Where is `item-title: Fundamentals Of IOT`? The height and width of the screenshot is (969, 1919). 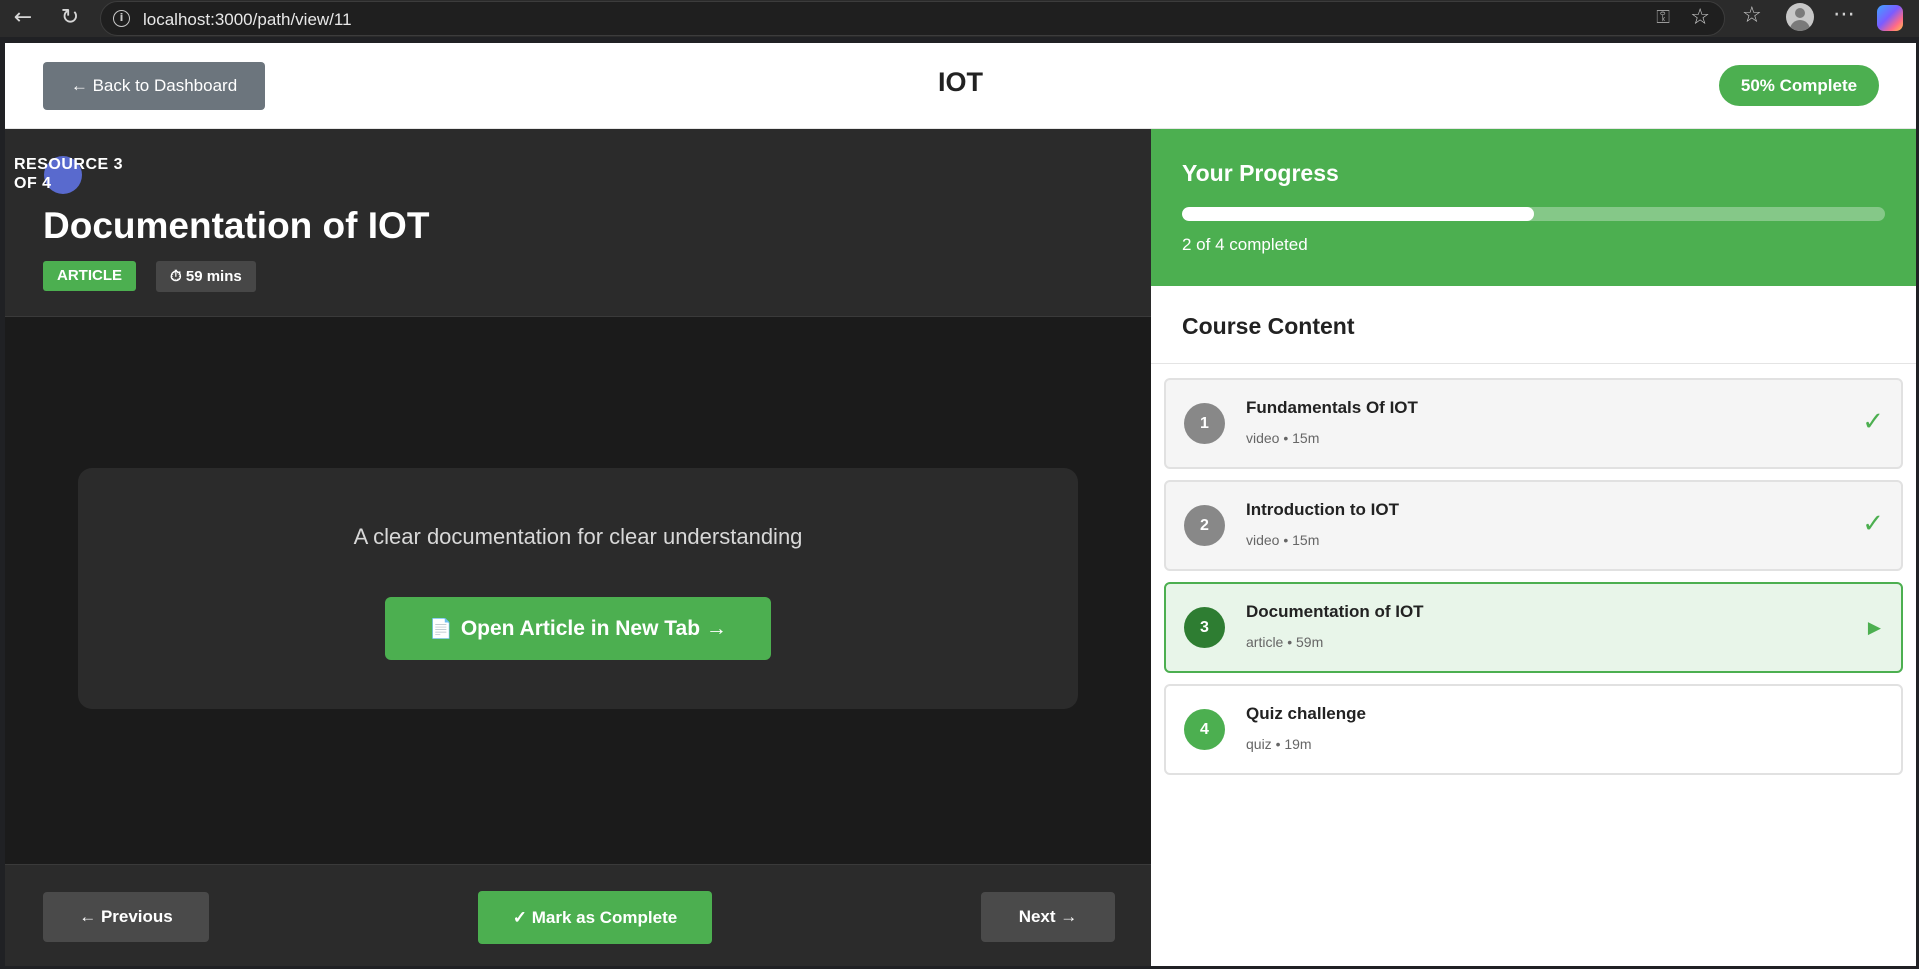
item-title: Fundamentals Of IOT is located at coordinates (1332, 407).